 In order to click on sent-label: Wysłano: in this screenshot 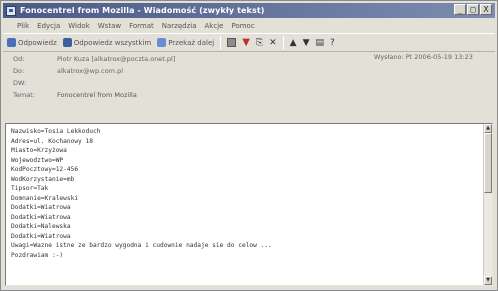, I will do `click(389, 57)`.